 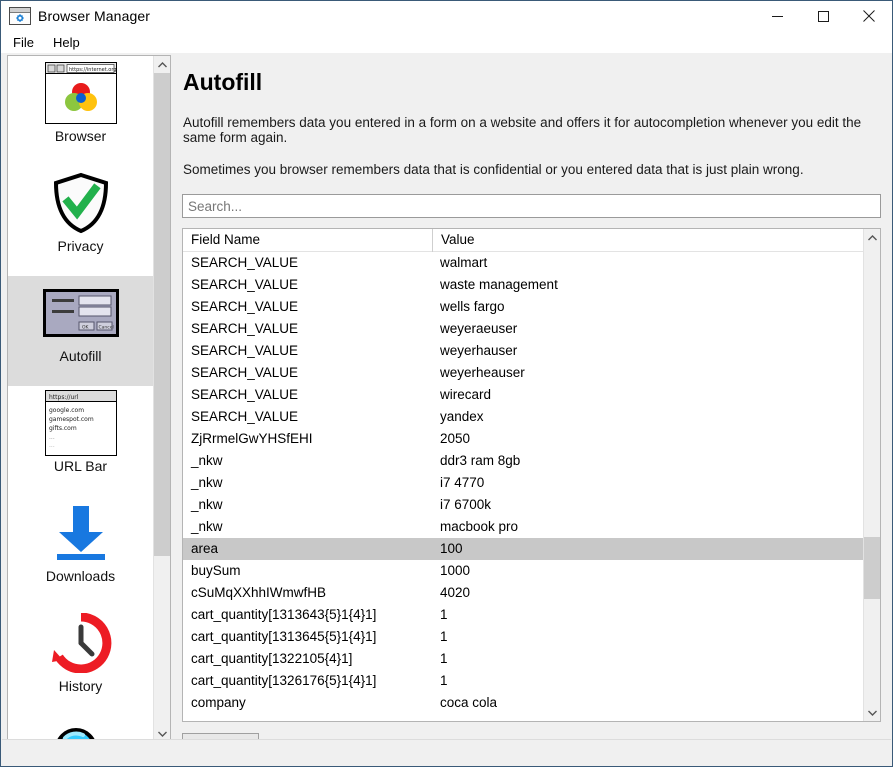 What do you see at coordinates (523, 527) in the screenshot?
I see `table-row: _nkw macbook pro` at bounding box center [523, 527].